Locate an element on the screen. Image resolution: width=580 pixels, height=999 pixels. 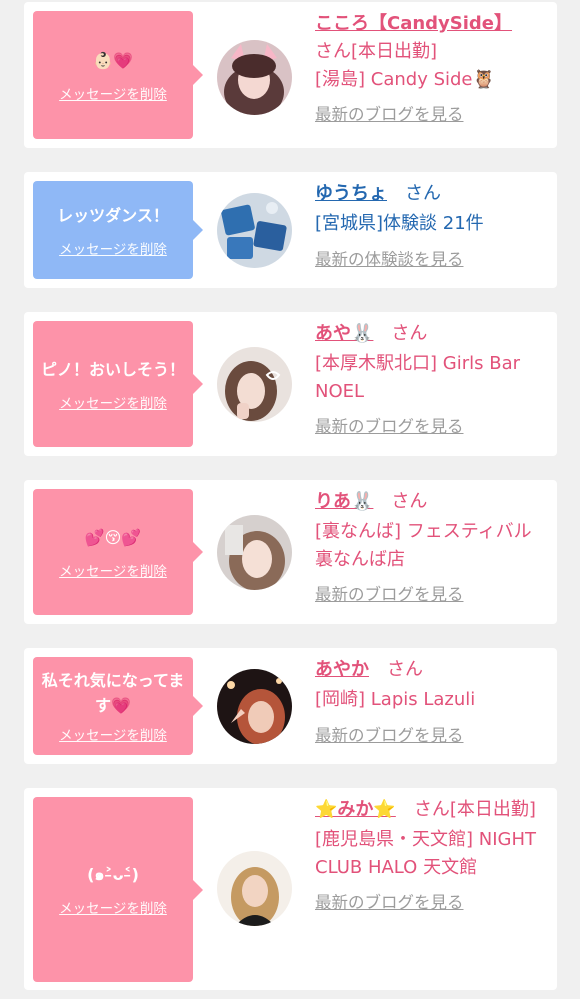
info-block: りあ🐰 さん [裏なんば] フェスティバル 裏なんば店 最新のブログを見る is located at coordinates (431, 548).